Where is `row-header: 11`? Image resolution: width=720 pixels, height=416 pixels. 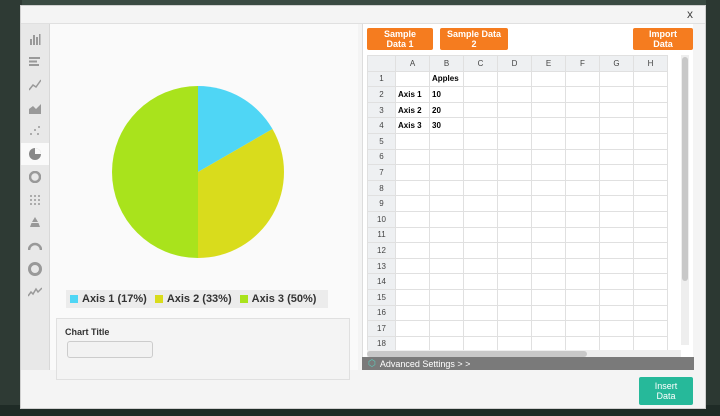 row-header: 11 is located at coordinates (381, 235).